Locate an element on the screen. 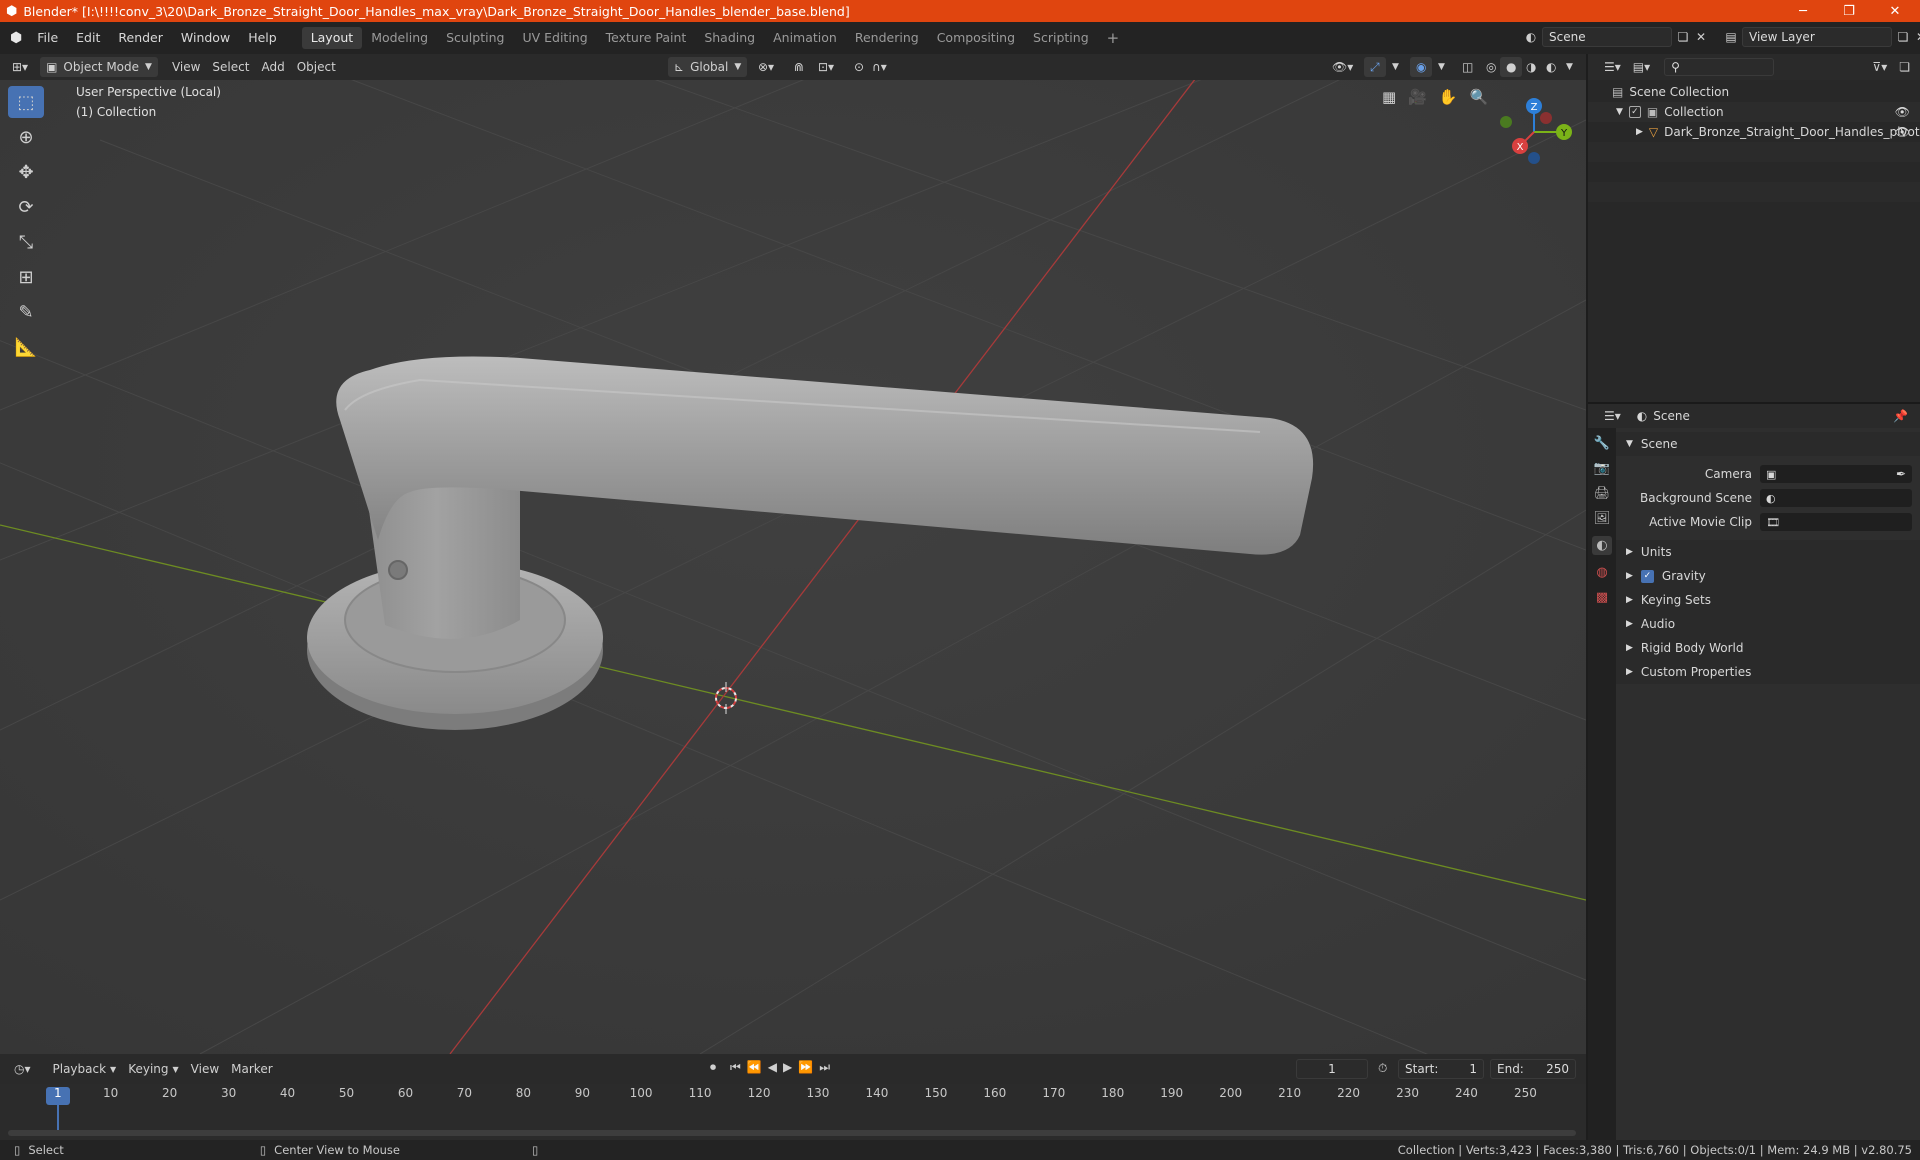  close-button: ✕ is located at coordinates (1895, 11).